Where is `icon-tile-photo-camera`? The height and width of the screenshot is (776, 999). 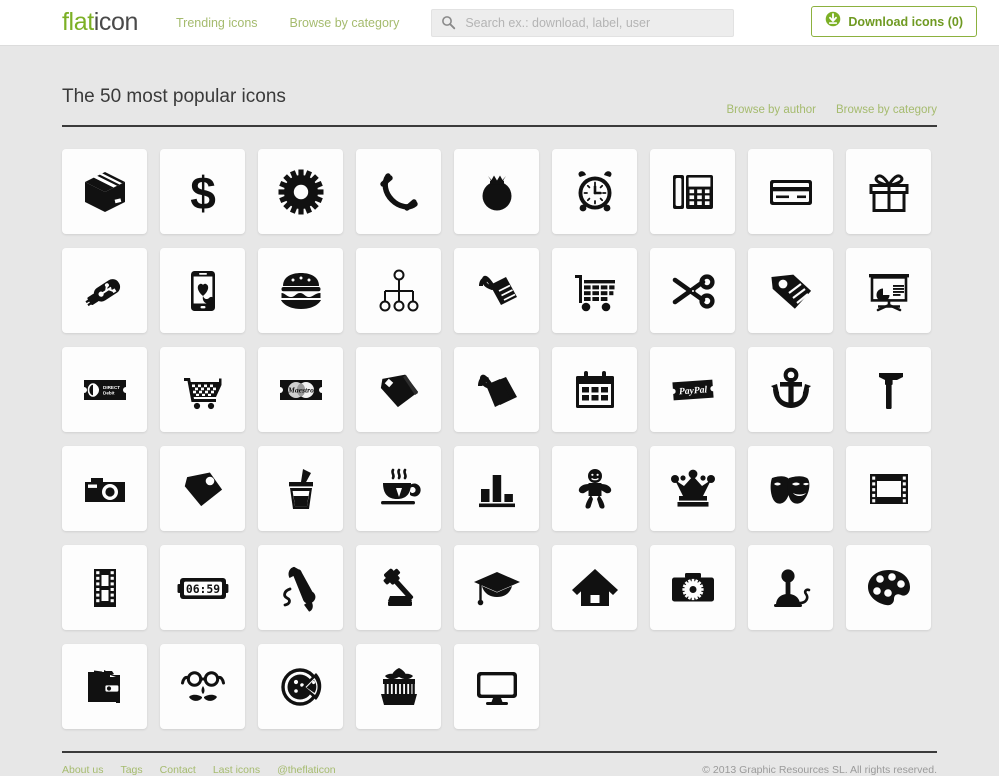 icon-tile-photo-camera is located at coordinates (104, 489).